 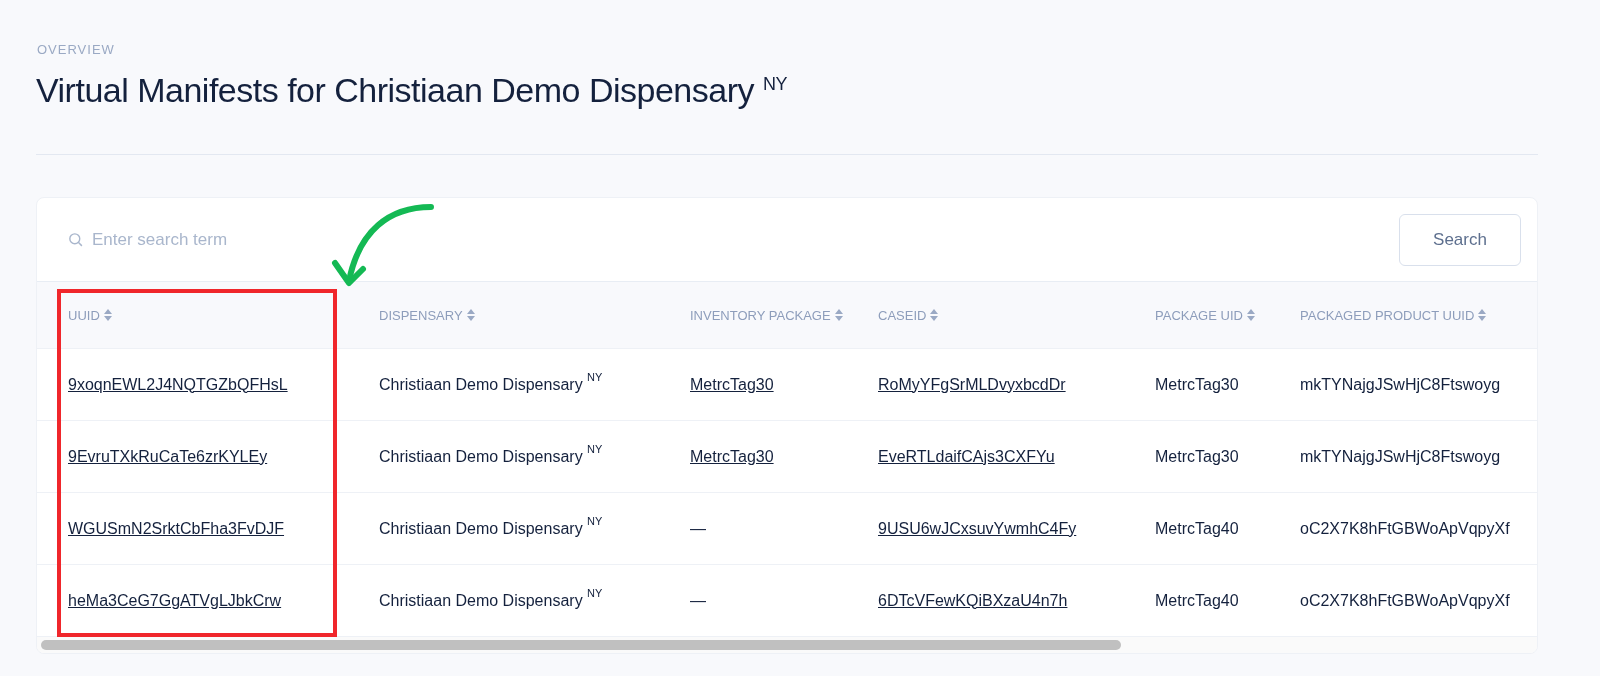 What do you see at coordinates (972, 384) in the screenshot?
I see `table-link: RoMyYFgSrMLDvyxbcdDr` at bounding box center [972, 384].